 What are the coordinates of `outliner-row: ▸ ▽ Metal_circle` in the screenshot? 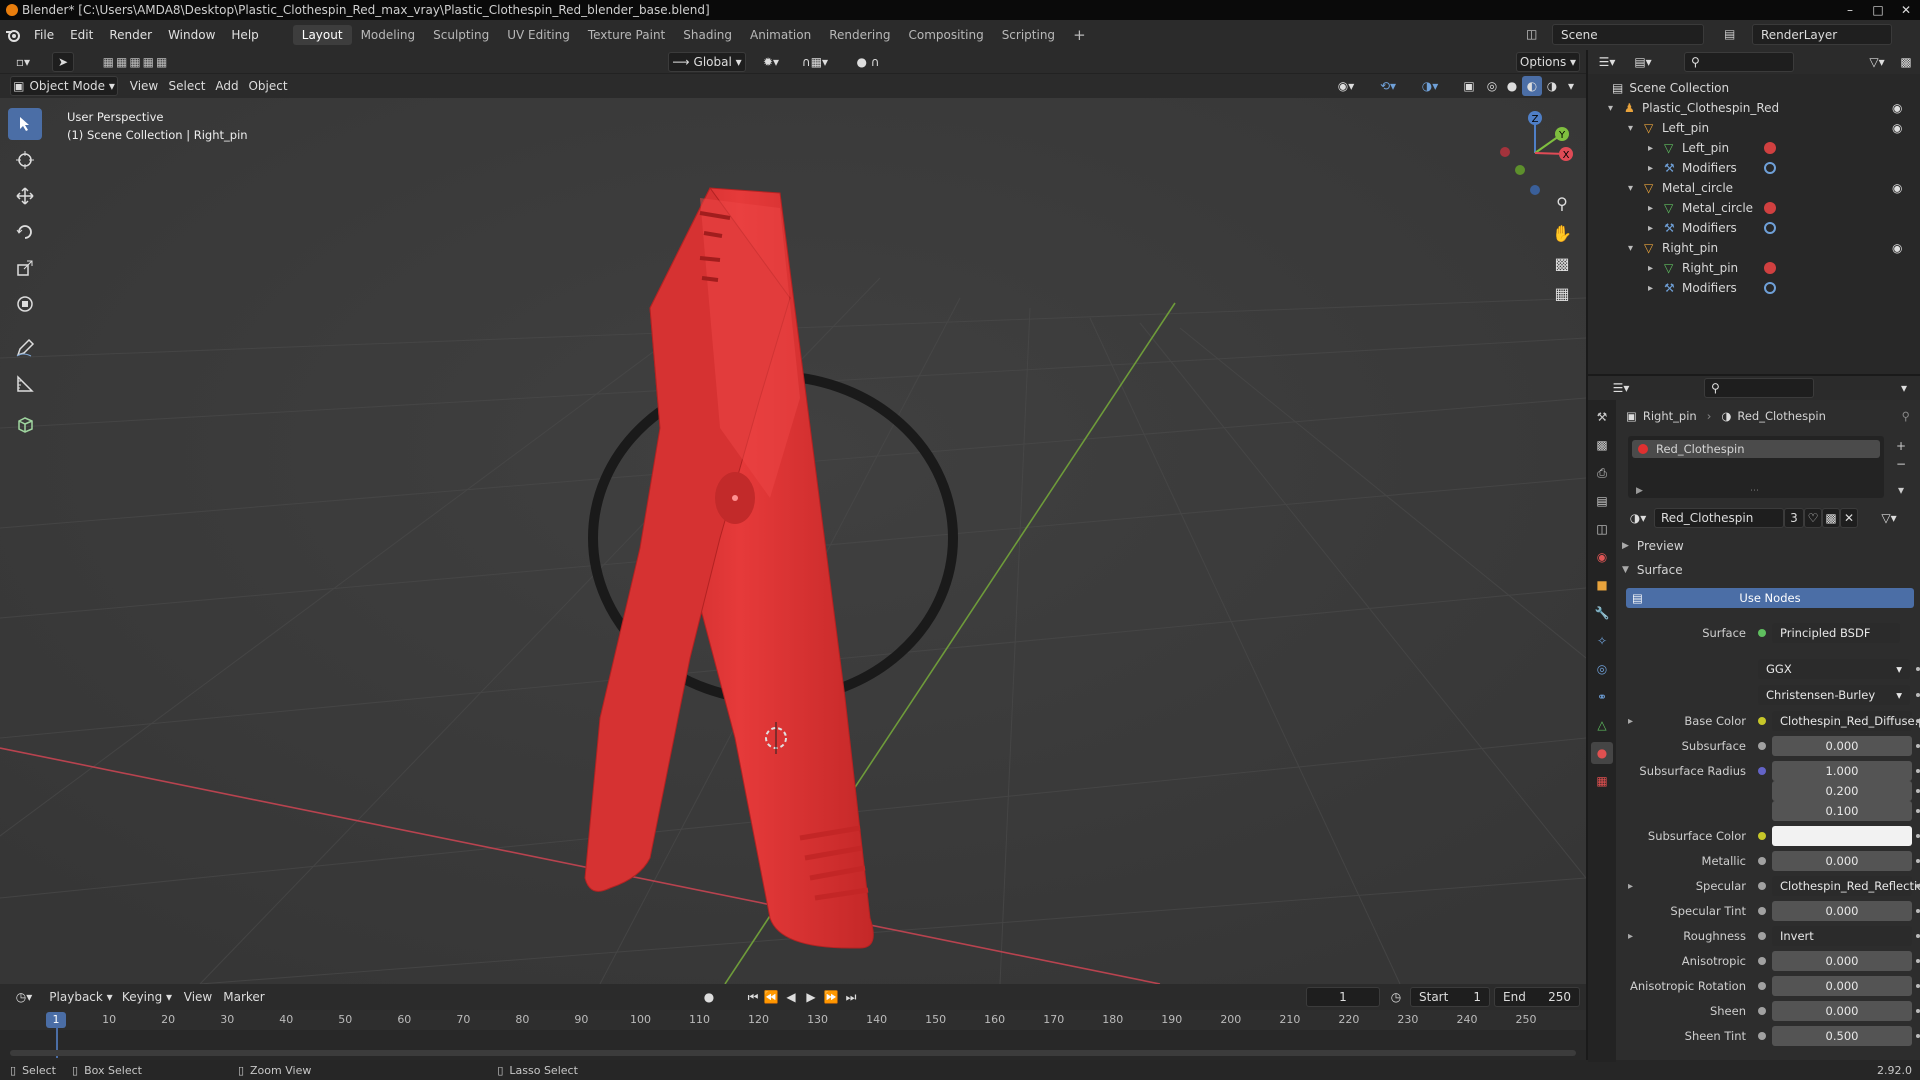 It's located at (1754, 208).